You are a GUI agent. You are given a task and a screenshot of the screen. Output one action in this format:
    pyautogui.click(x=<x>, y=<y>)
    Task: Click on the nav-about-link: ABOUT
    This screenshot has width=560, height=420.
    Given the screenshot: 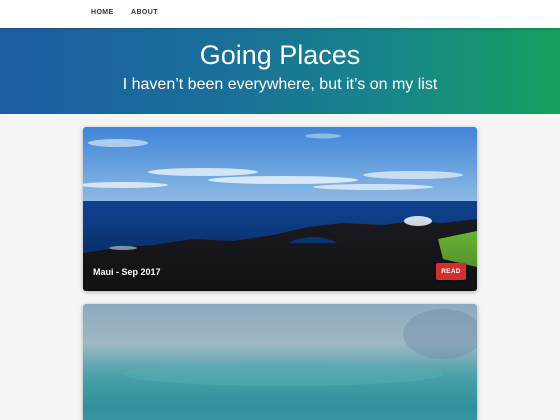 What is the action you would take?
    pyautogui.click(x=144, y=12)
    